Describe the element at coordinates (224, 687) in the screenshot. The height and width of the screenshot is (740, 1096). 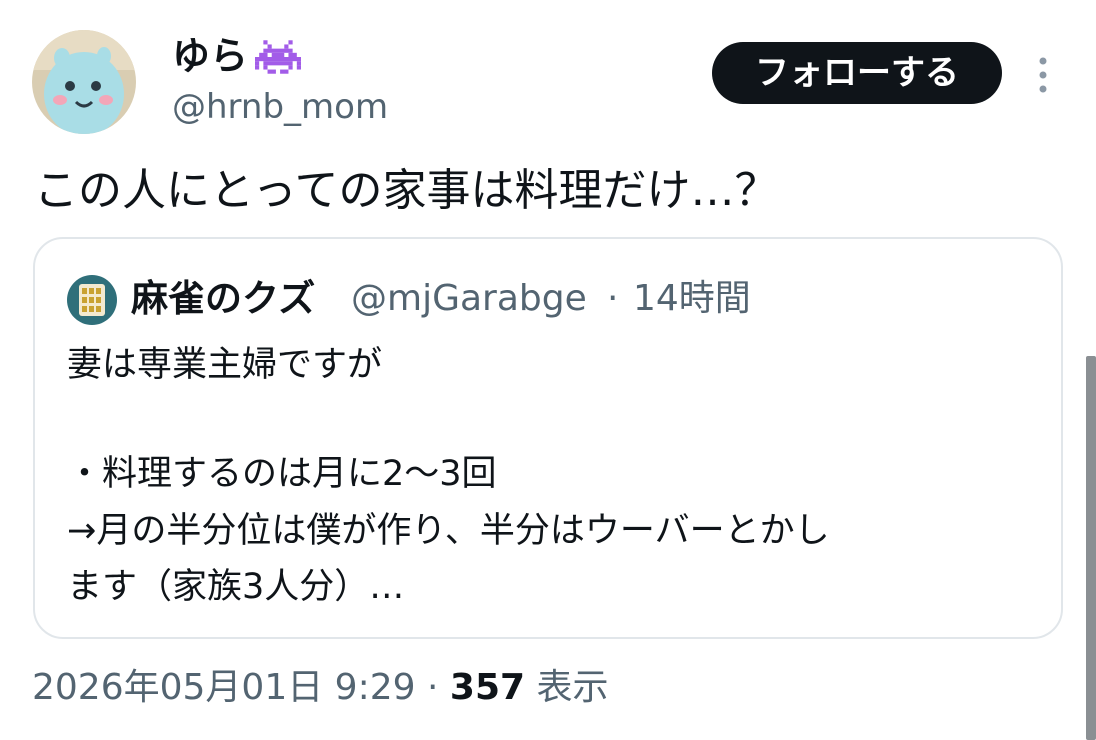
I see `tweet-timestamp: 2026年05月01日 9:29` at that location.